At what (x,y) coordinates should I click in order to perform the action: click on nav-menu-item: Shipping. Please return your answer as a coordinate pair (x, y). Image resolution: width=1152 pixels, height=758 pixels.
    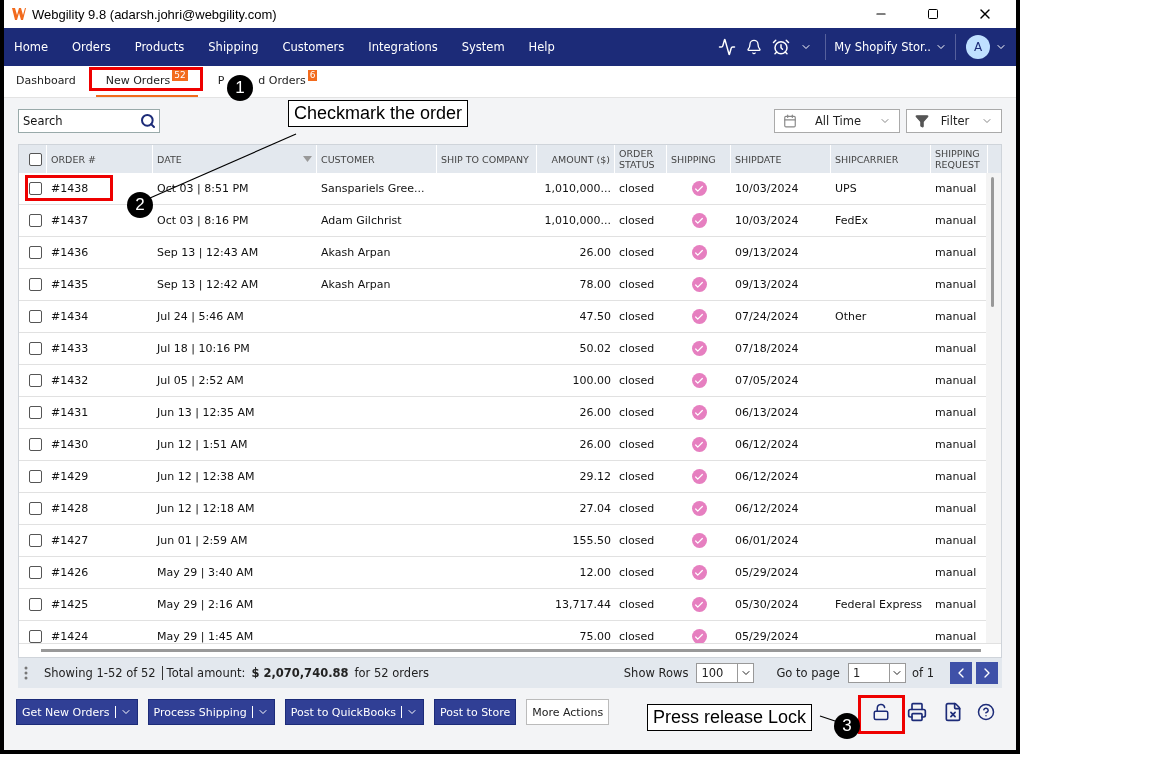
    Looking at the image, I should click on (233, 47).